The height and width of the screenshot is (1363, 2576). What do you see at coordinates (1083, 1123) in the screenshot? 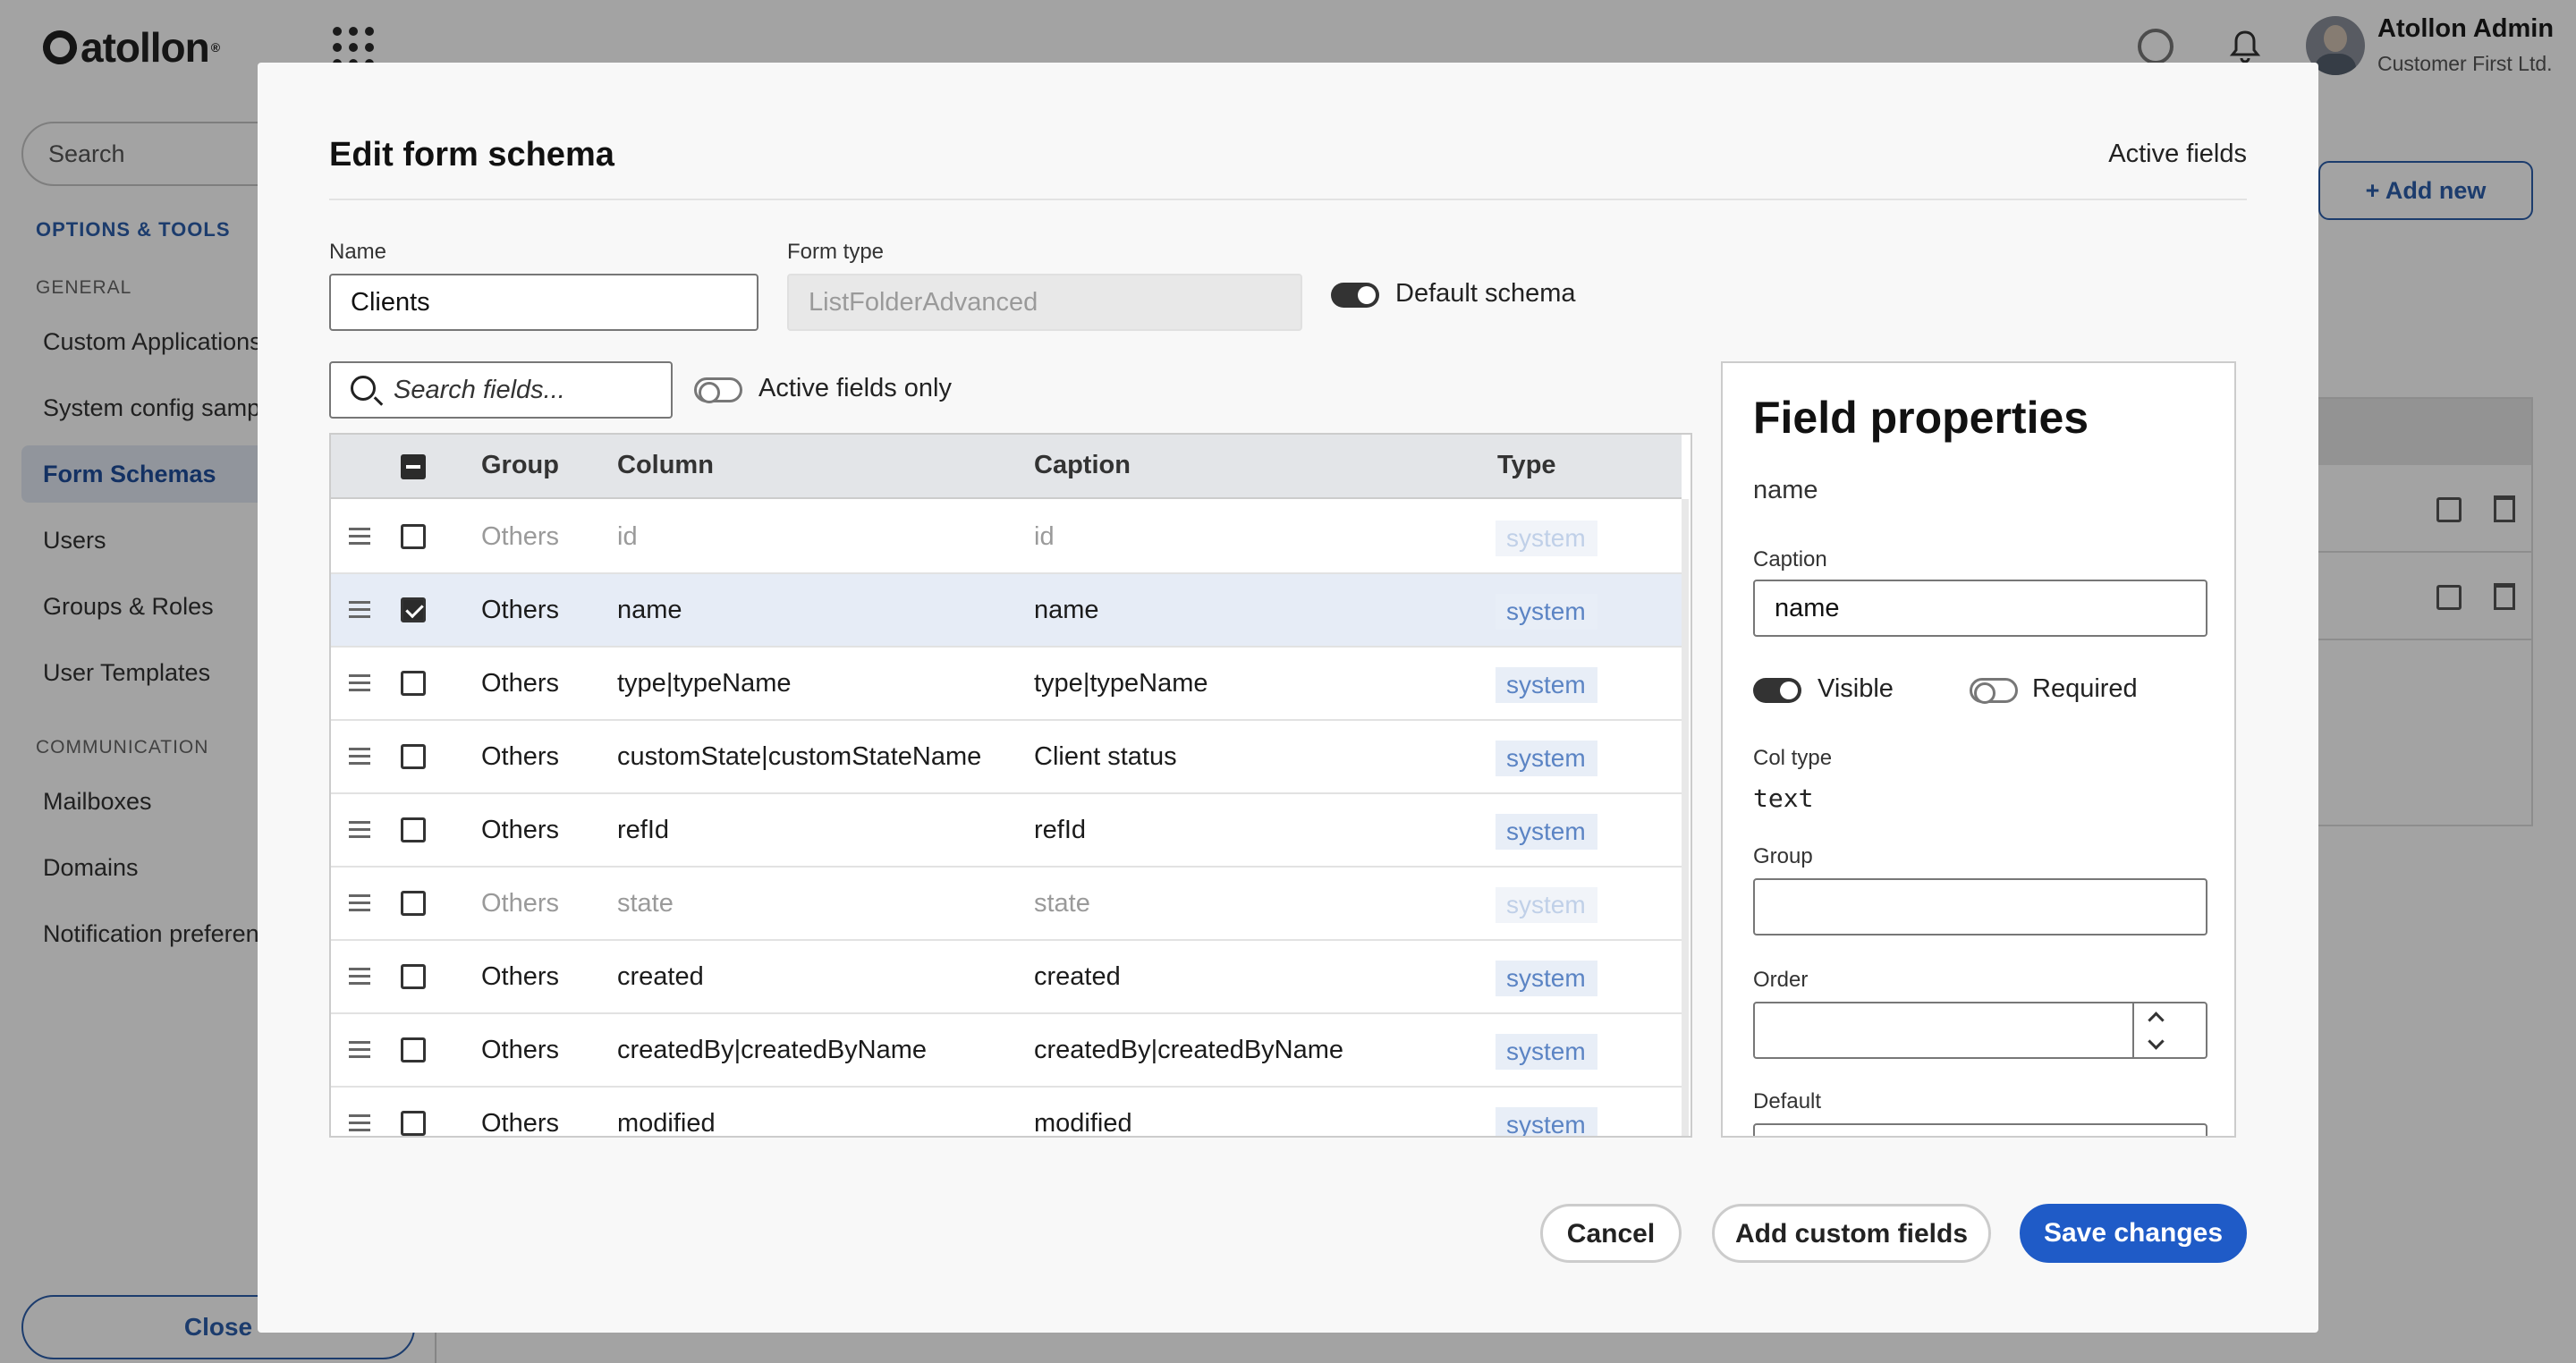
I see `cell-caption: modified` at bounding box center [1083, 1123].